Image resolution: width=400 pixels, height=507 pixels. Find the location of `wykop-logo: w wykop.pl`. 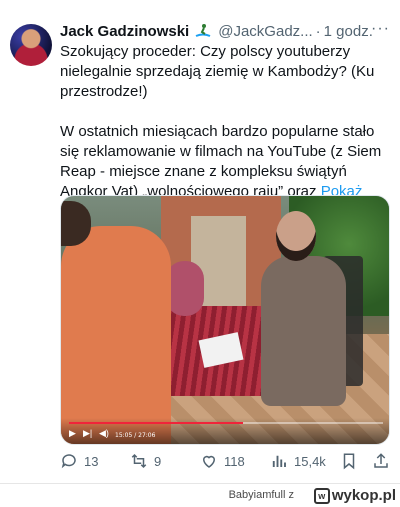

wykop-logo: w wykop.pl is located at coordinates (354, 495).